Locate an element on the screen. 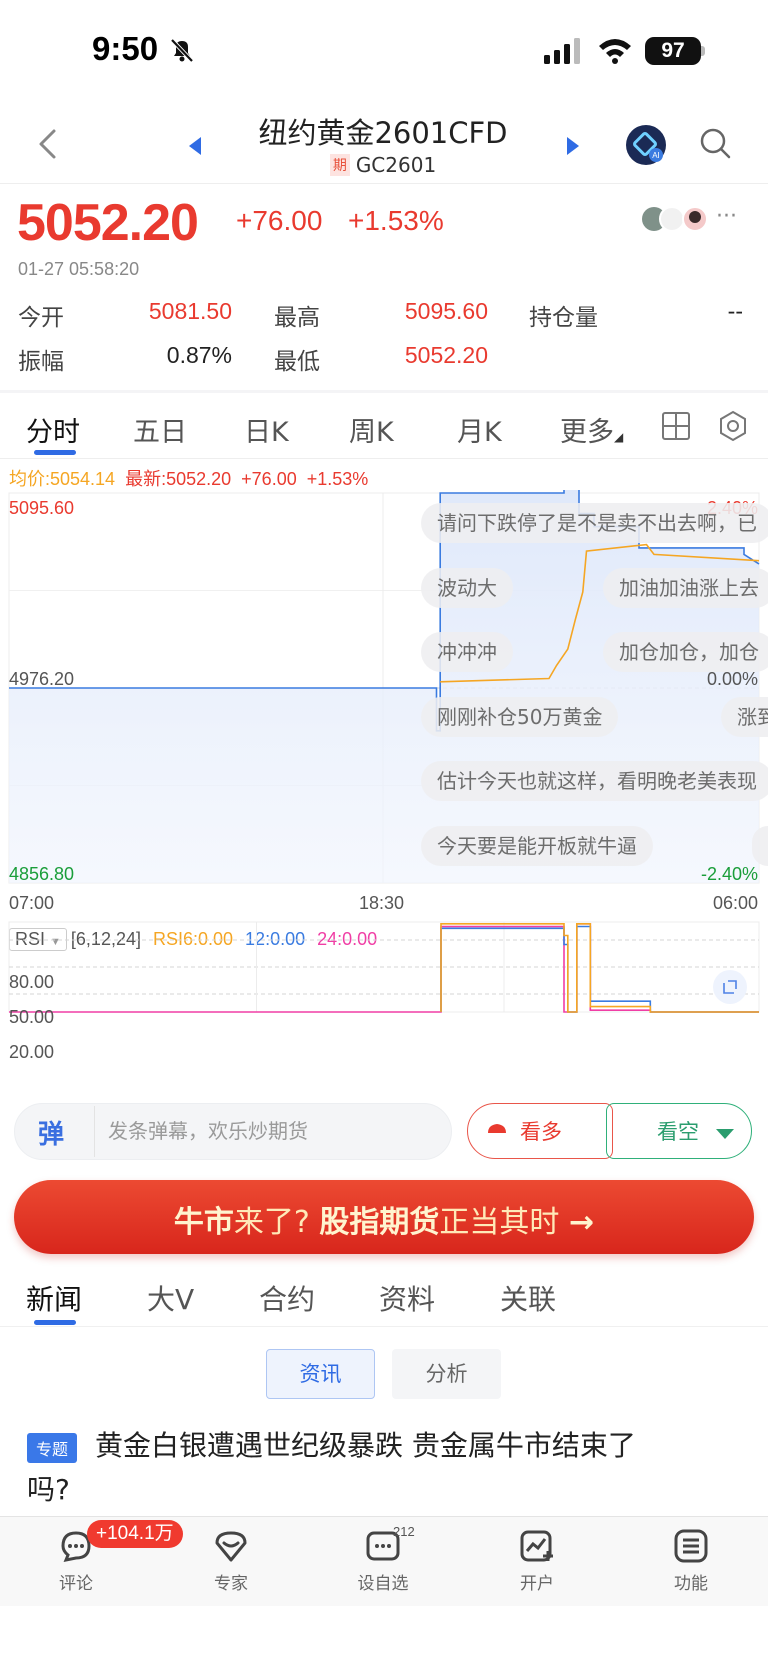 This screenshot has width=768, height=1665. bullish-button: 看多 is located at coordinates (540, 1131).